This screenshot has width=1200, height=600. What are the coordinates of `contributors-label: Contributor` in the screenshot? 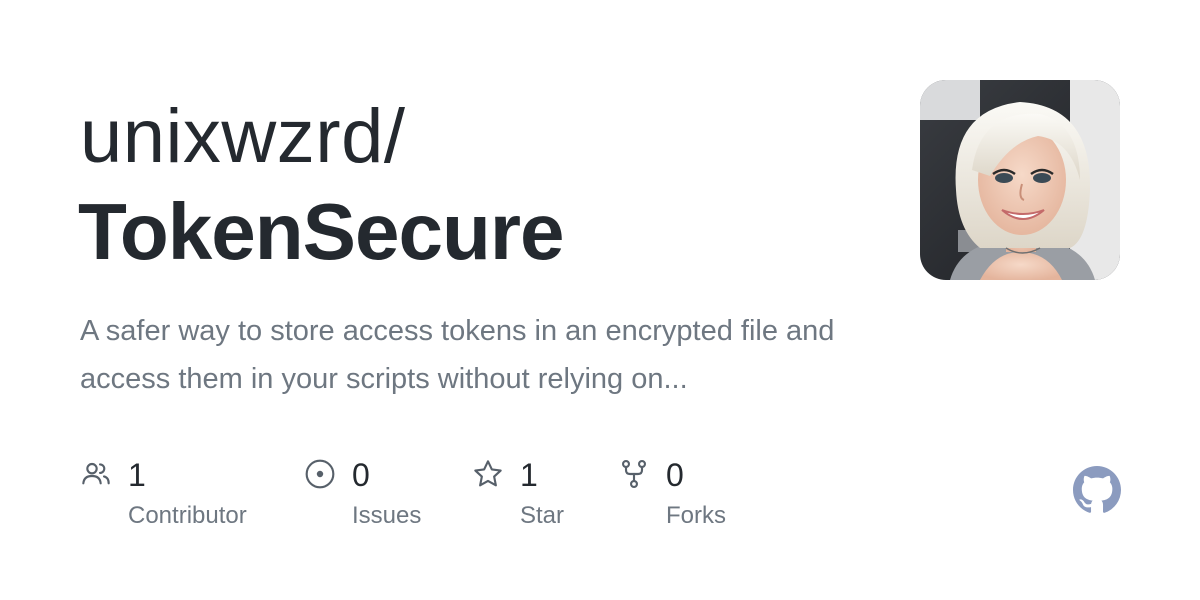 It's located at (187, 515).